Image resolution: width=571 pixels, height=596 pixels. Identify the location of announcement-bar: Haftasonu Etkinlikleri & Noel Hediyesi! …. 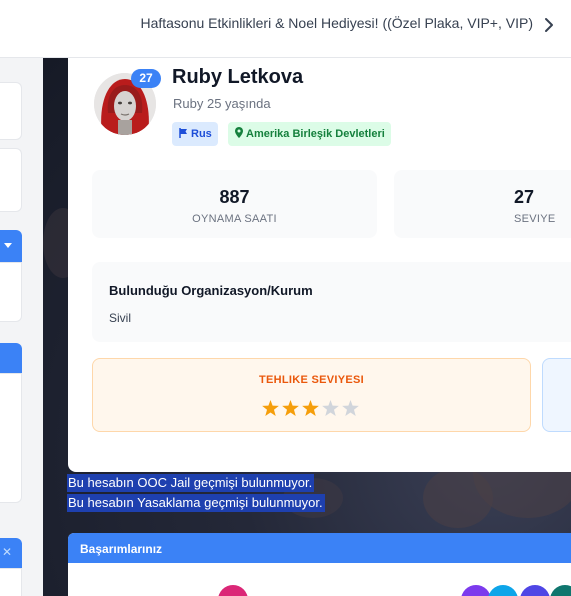
(285, 29).